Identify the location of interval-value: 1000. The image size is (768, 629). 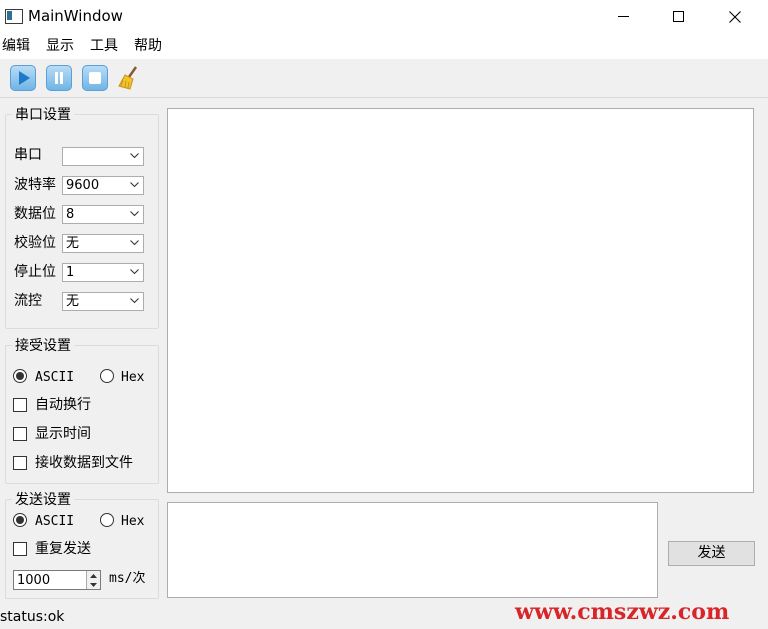
(34, 580).